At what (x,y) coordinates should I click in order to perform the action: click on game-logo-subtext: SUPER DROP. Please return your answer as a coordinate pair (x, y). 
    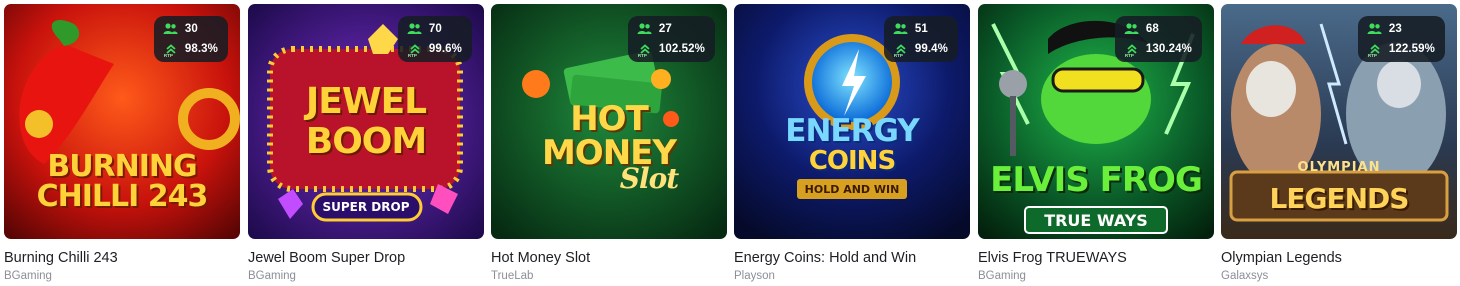
    Looking at the image, I should click on (366, 207).